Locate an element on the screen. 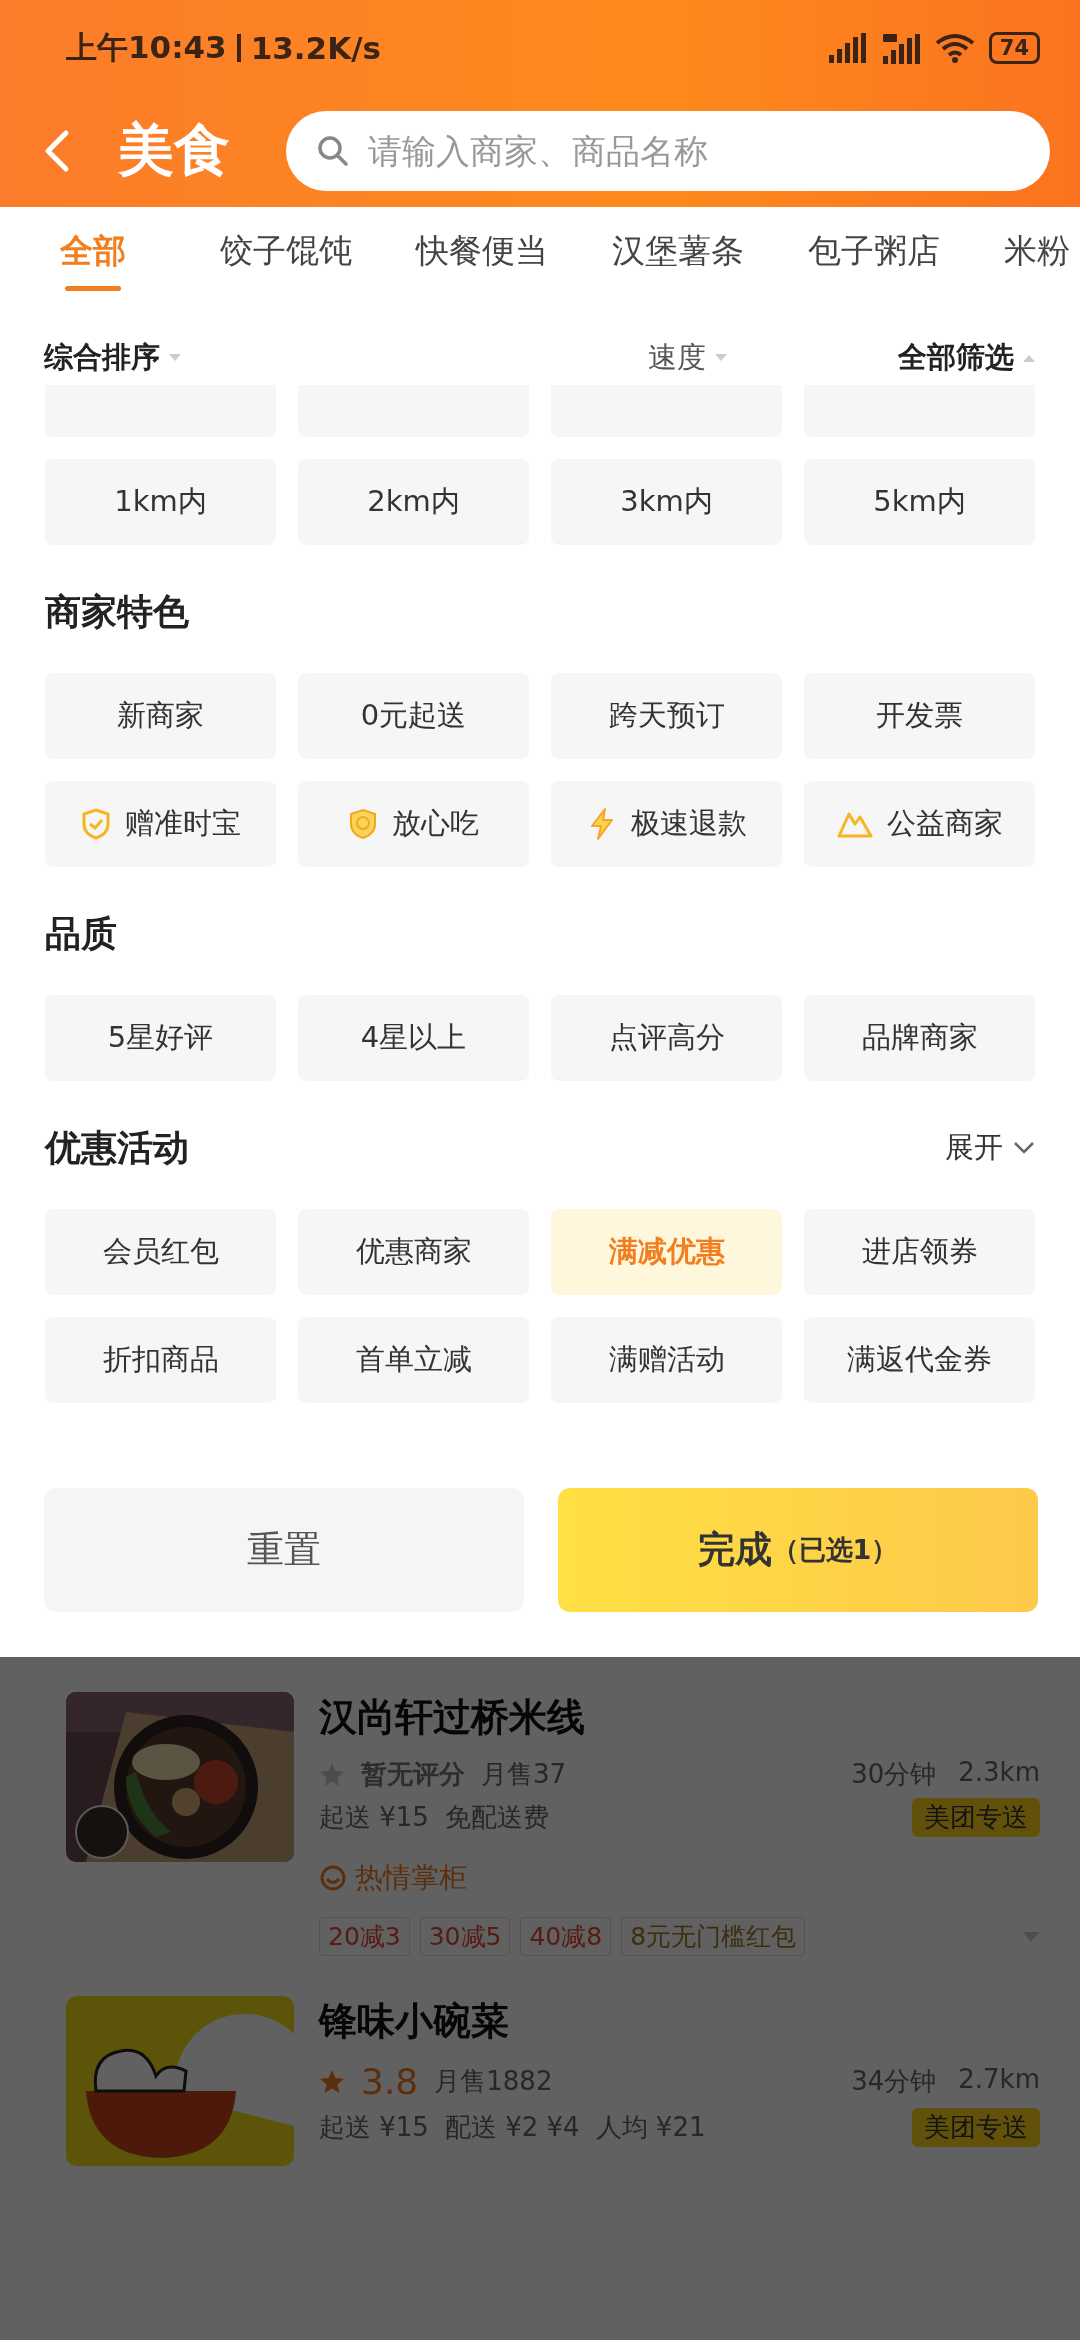  filter-chip: 放心吃 is located at coordinates (413, 824).